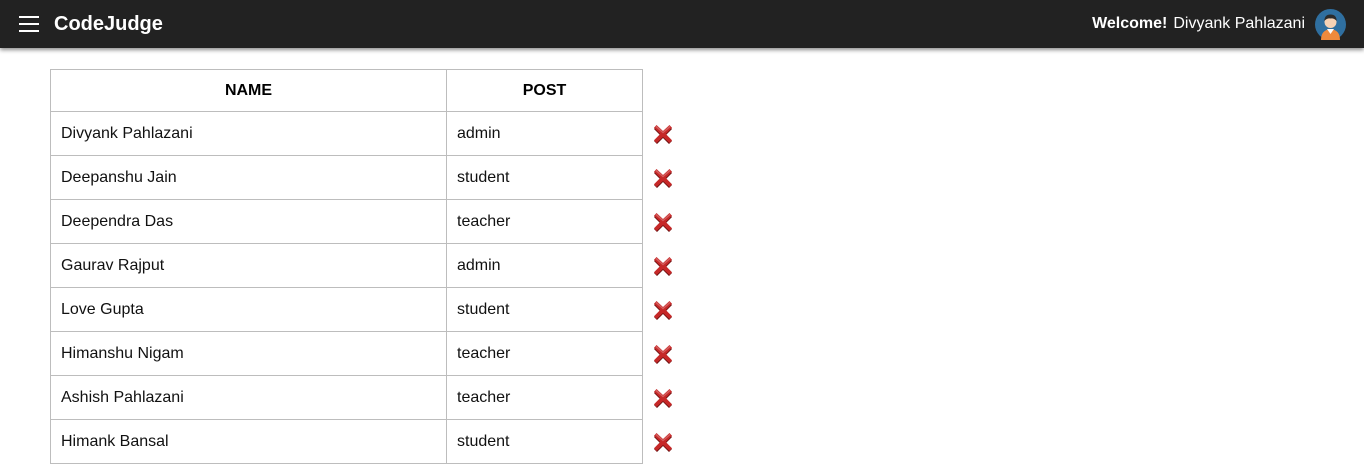  What do you see at coordinates (1239, 23) in the screenshot?
I see `user-name: Divyank Pahlazani` at bounding box center [1239, 23].